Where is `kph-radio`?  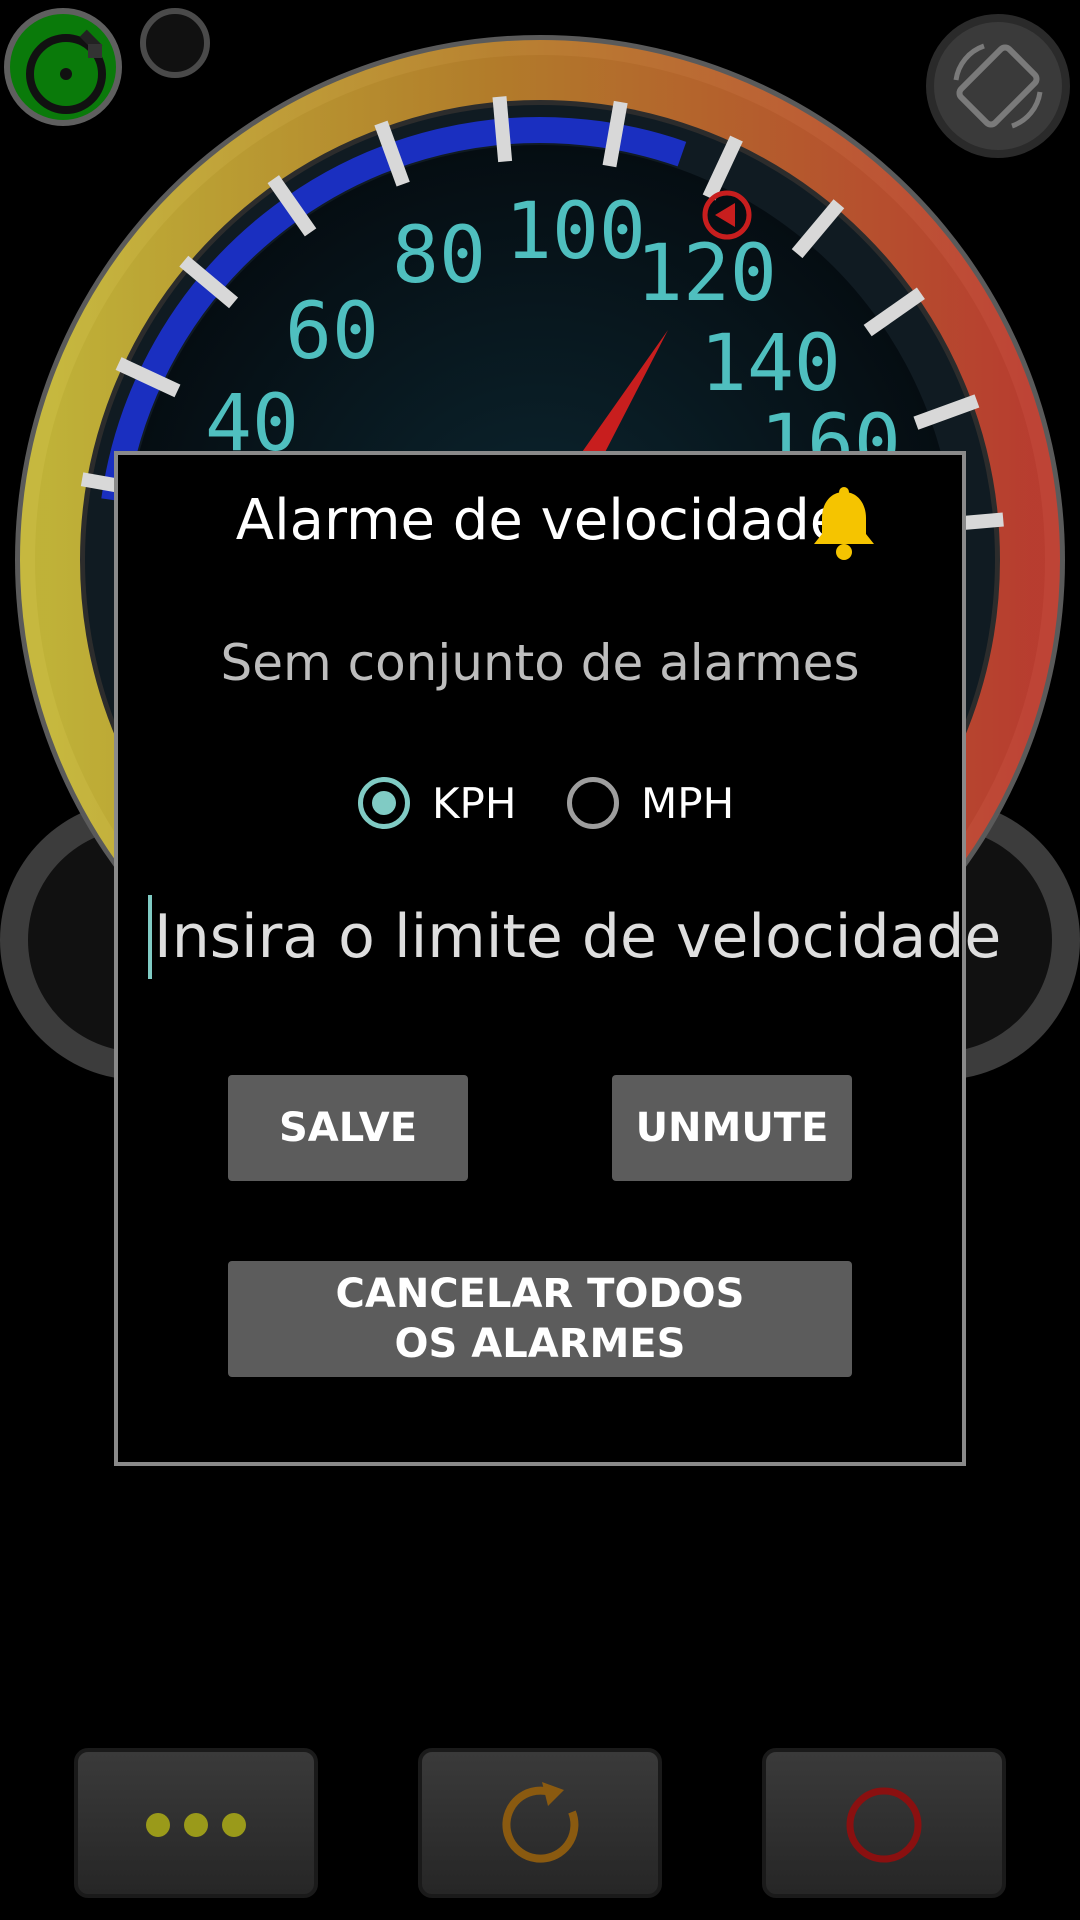
kph-radio is located at coordinates (384, 803).